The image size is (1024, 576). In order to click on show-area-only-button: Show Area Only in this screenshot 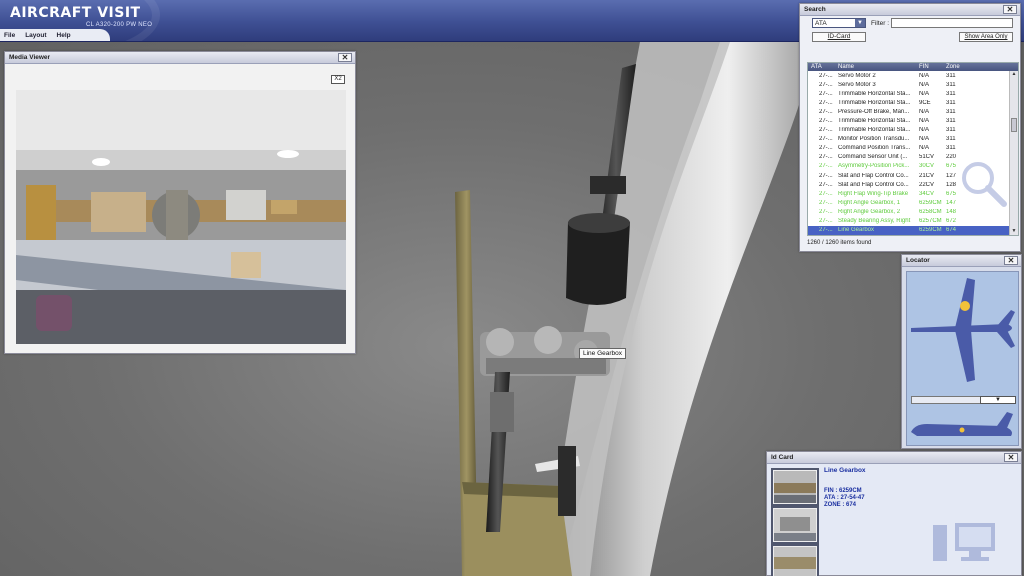, I will do `click(986, 37)`.